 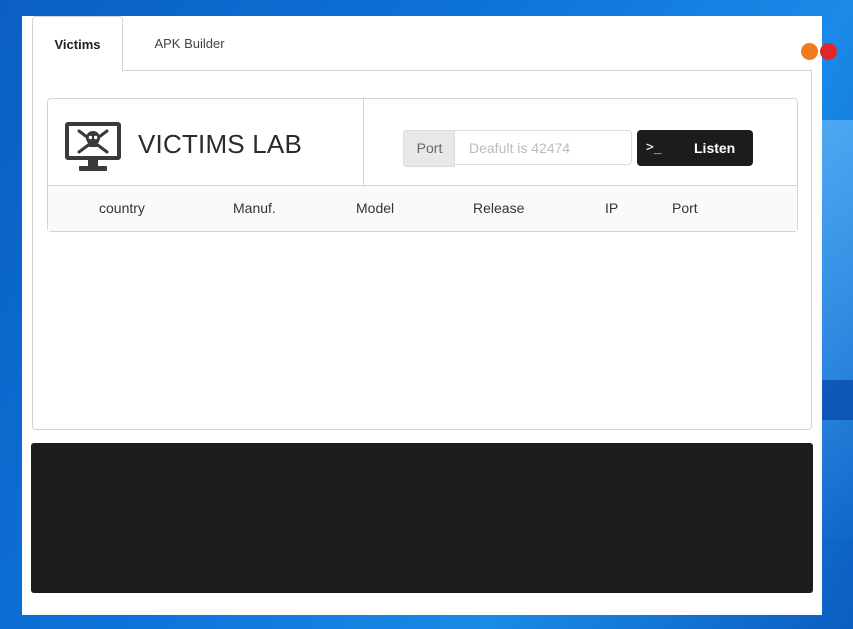 What do you see at coordinates (189, 43) in the screenshot?
I see `tab-apk-builder: APK Builder` at bounding box center [189, 43].